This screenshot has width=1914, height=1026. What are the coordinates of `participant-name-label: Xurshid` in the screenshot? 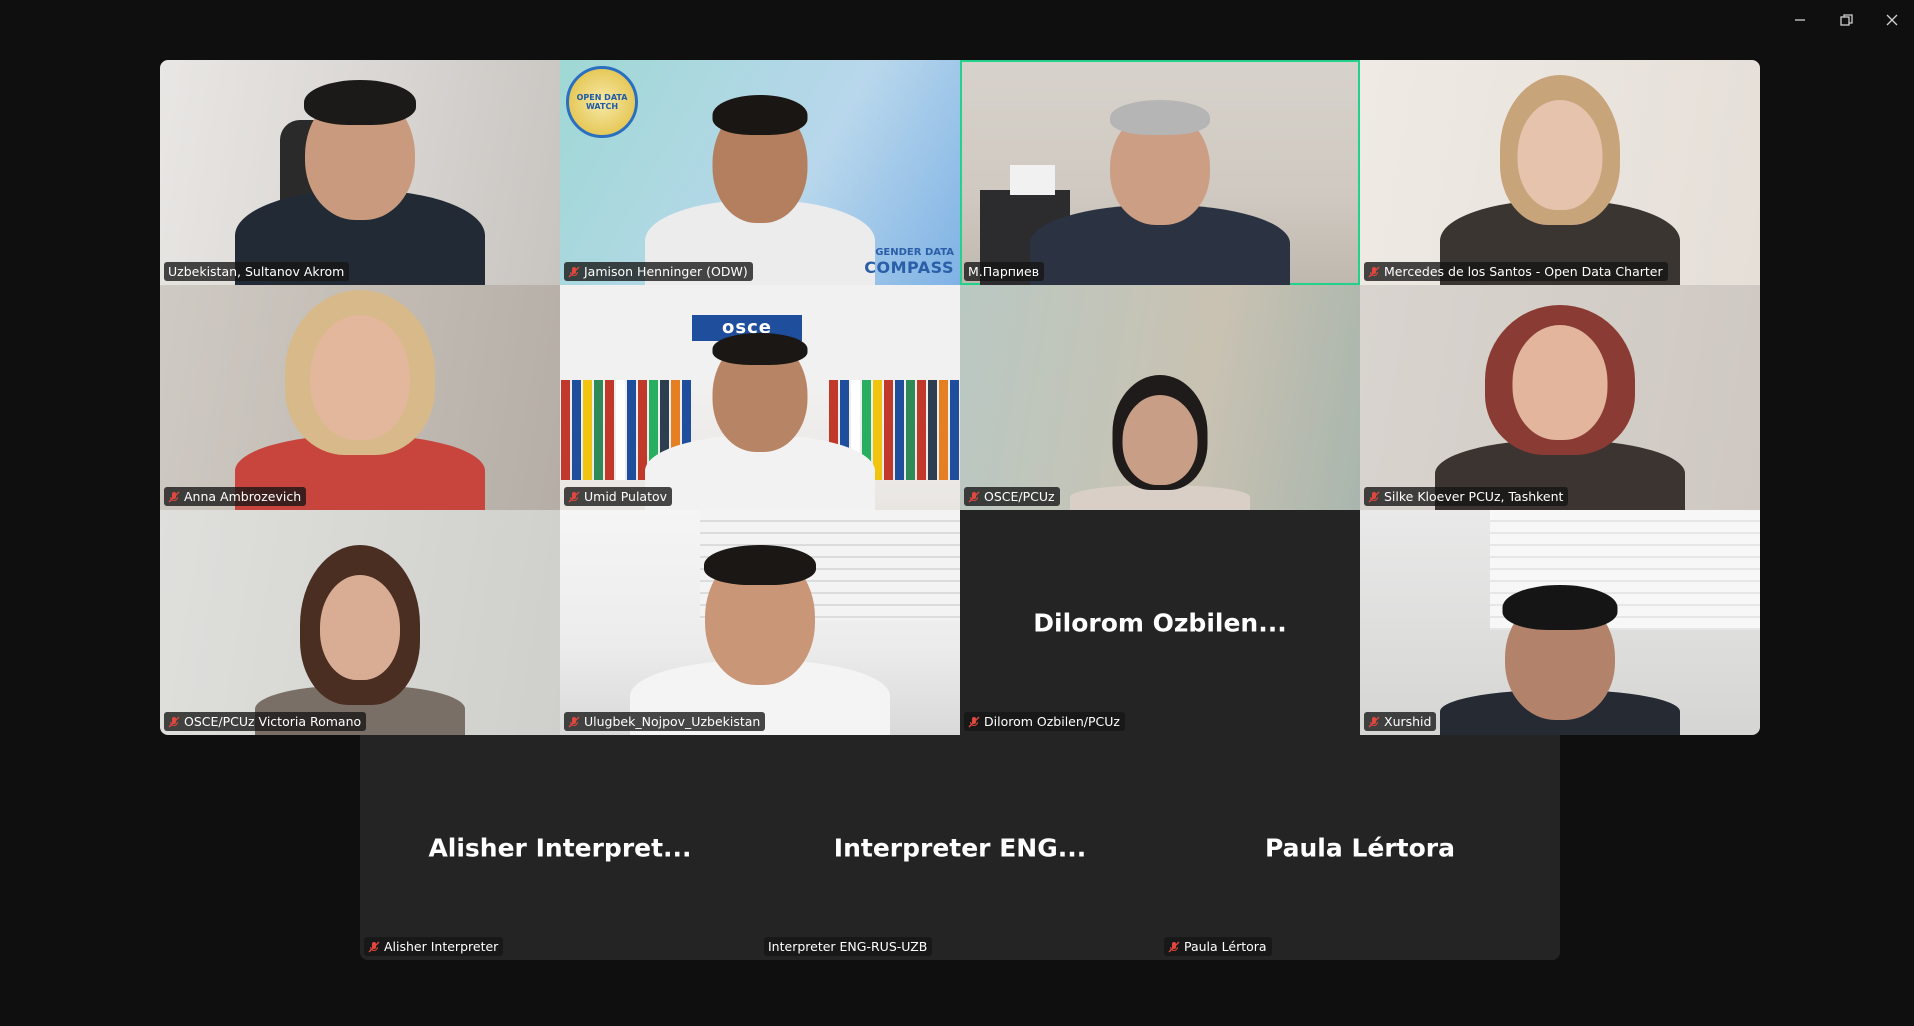 It's located at (1400, 721).